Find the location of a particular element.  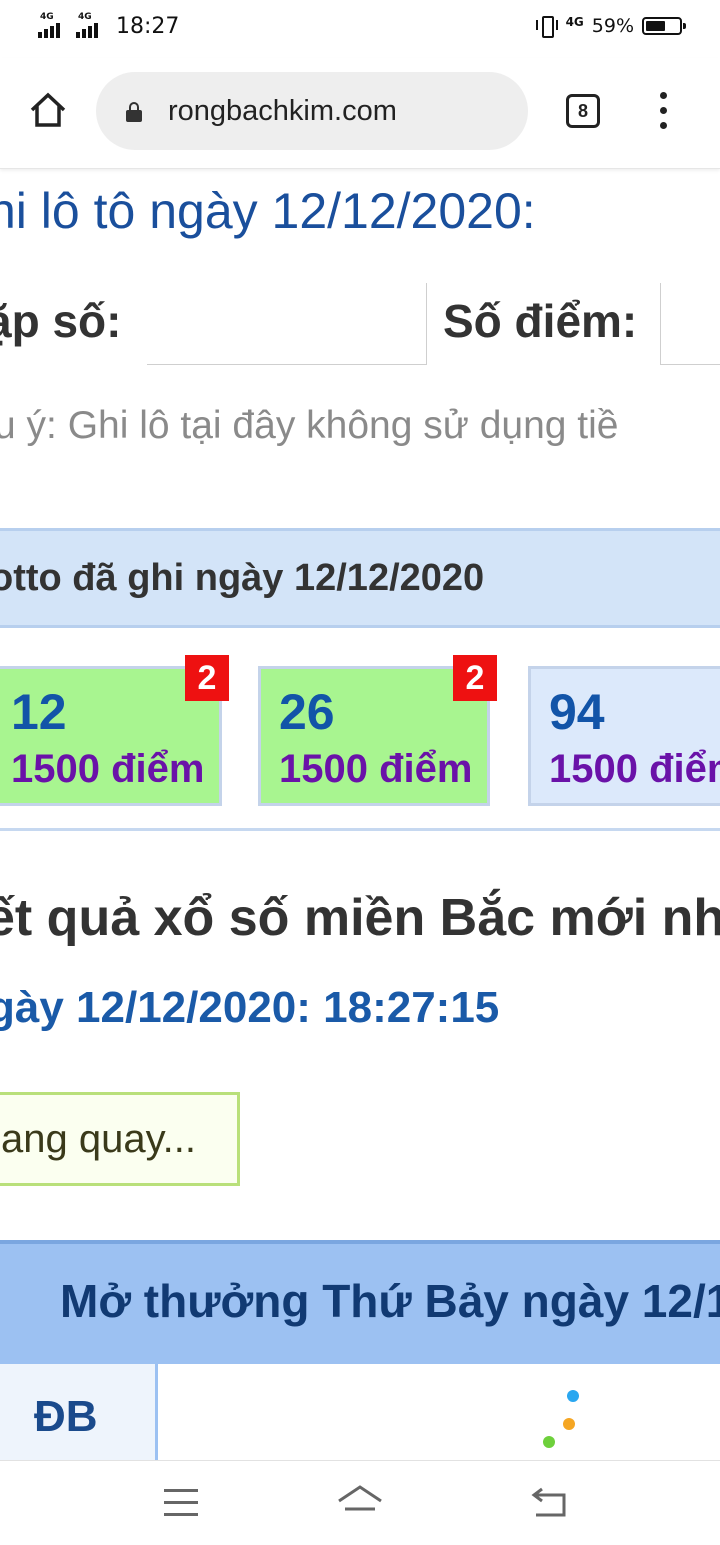

lotto-number: 94 is located at coordinates (577, 712).